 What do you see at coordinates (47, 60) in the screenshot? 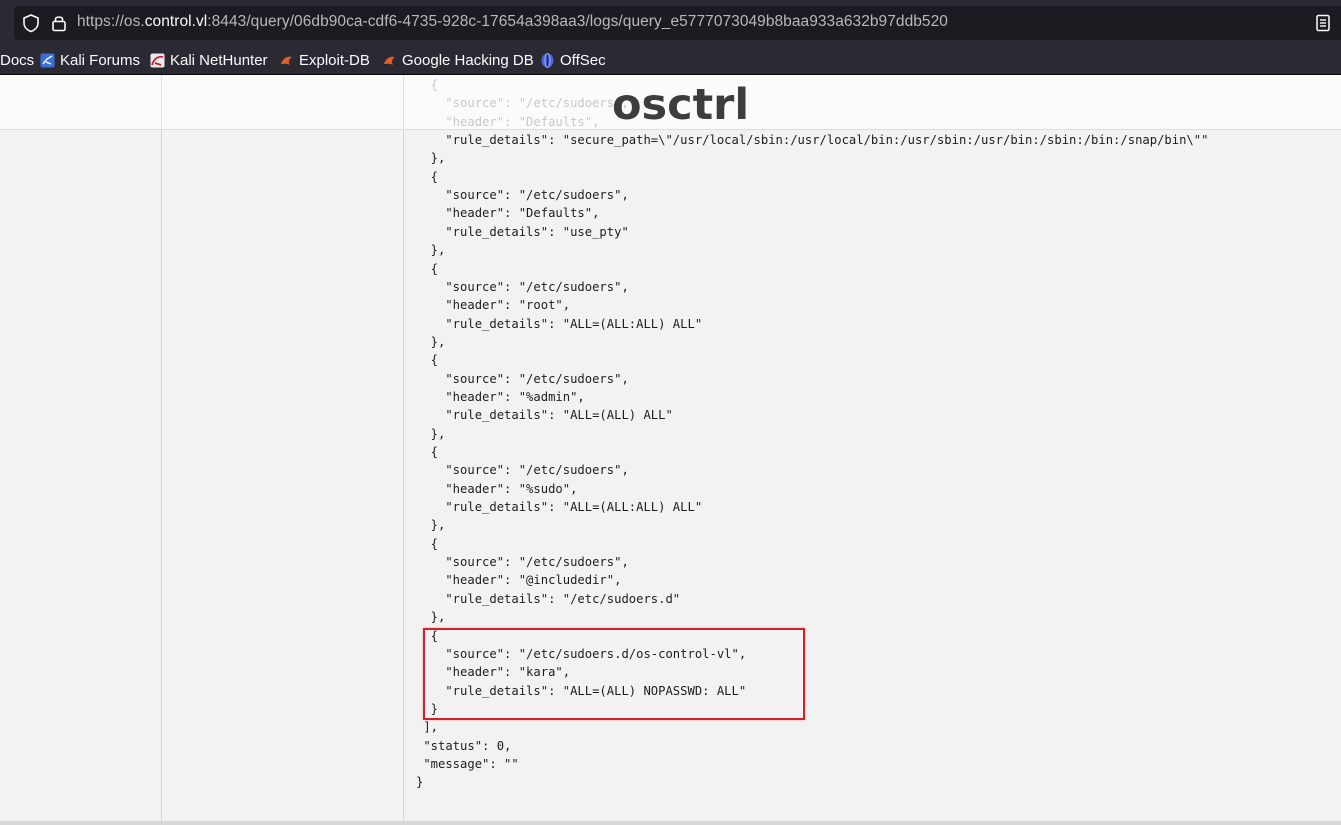
I see `kali-forums-icon` at bounding box center [47, 60].